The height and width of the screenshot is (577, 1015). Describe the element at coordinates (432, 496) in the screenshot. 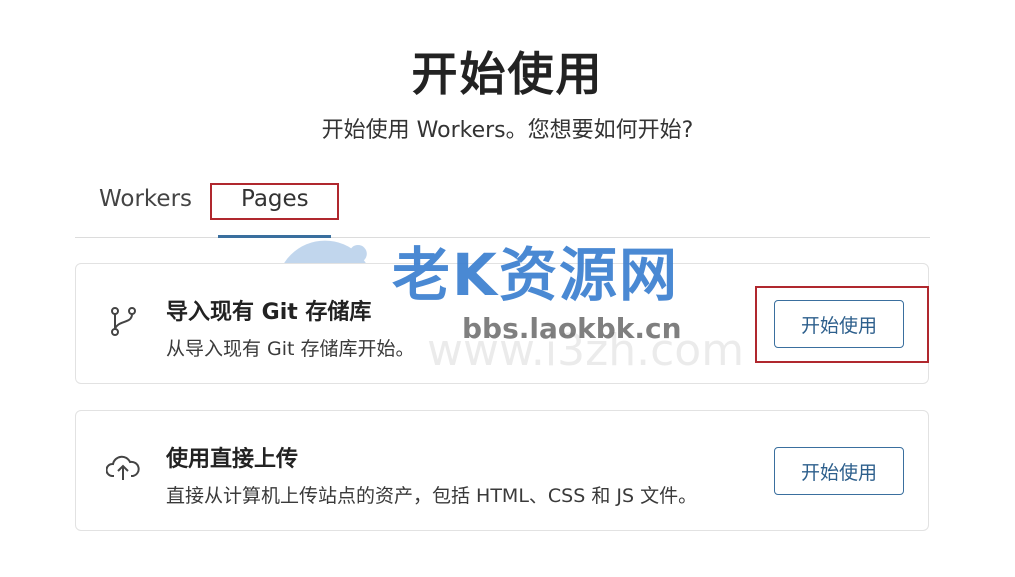

I see `card-description: 直接从计算机上传站点的资产，包括 HTML、CSS 和 JS 文件。` at that location.